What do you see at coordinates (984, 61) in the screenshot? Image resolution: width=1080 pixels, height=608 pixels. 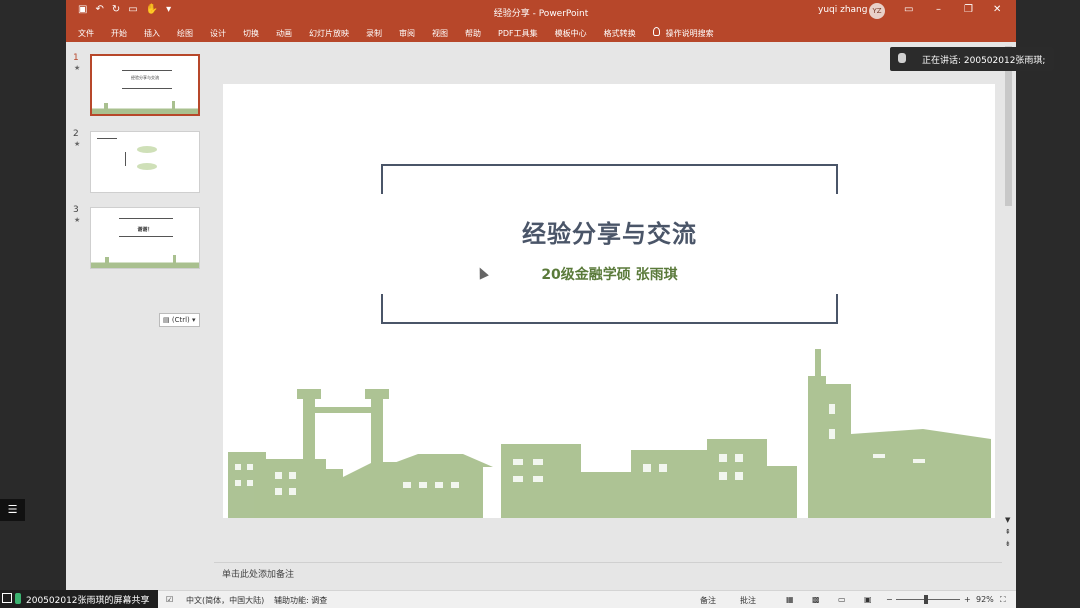 I see `speaking-label: 正在讲话: 2005020​12张雨琪;` at bounding box center [984, 61].